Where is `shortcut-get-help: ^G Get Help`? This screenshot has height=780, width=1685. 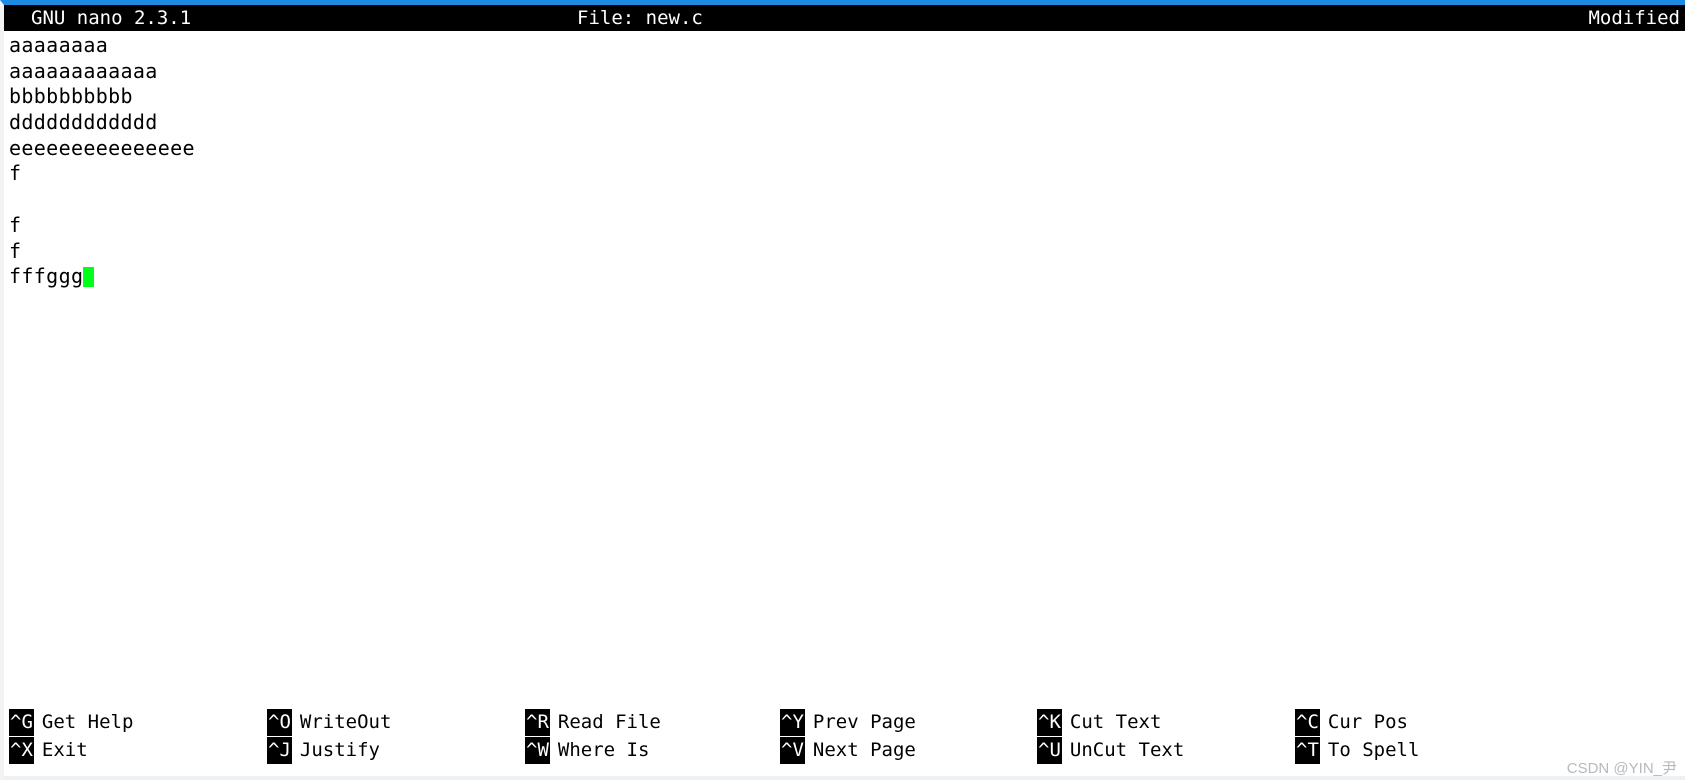
shortcut-get-help: ^G Get Help is located at coordinates (71, 722).